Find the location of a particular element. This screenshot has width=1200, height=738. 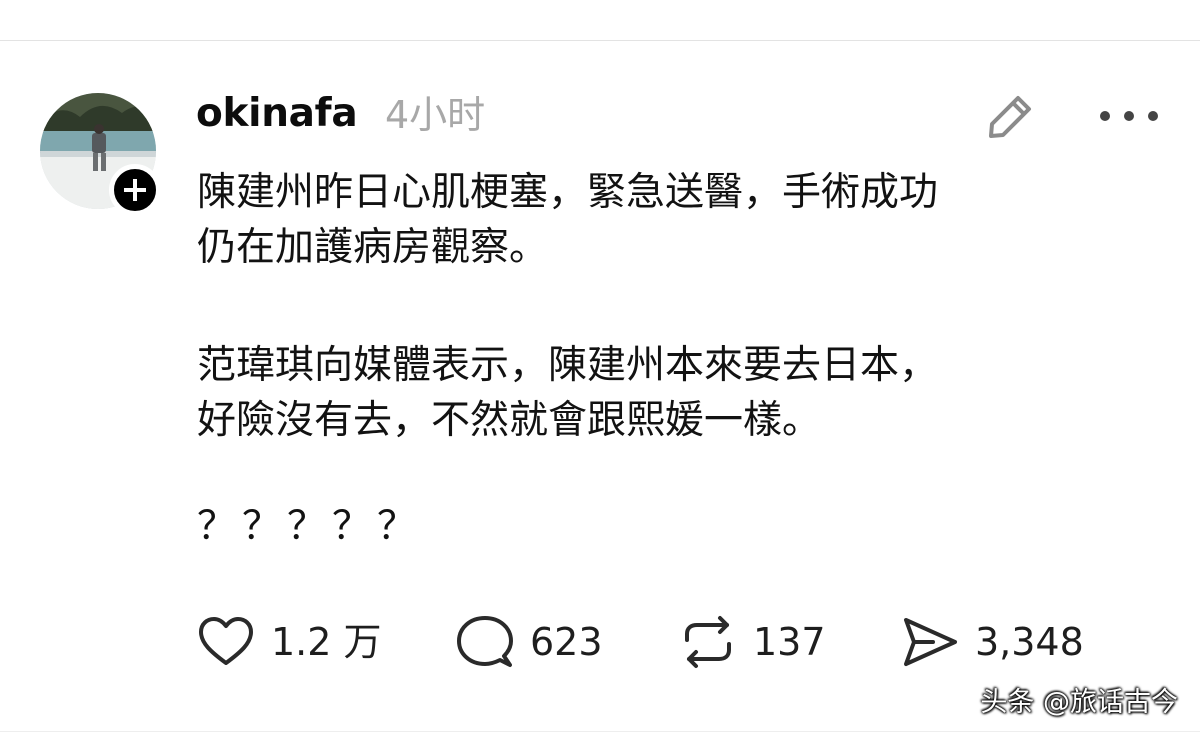

comment-bubble-icon is located at coordinates (485, 641).